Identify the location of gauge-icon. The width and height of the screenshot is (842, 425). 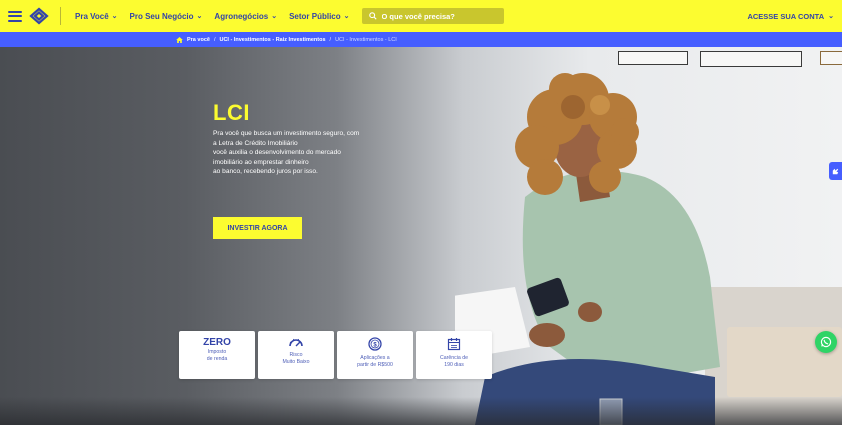
(296, 342).